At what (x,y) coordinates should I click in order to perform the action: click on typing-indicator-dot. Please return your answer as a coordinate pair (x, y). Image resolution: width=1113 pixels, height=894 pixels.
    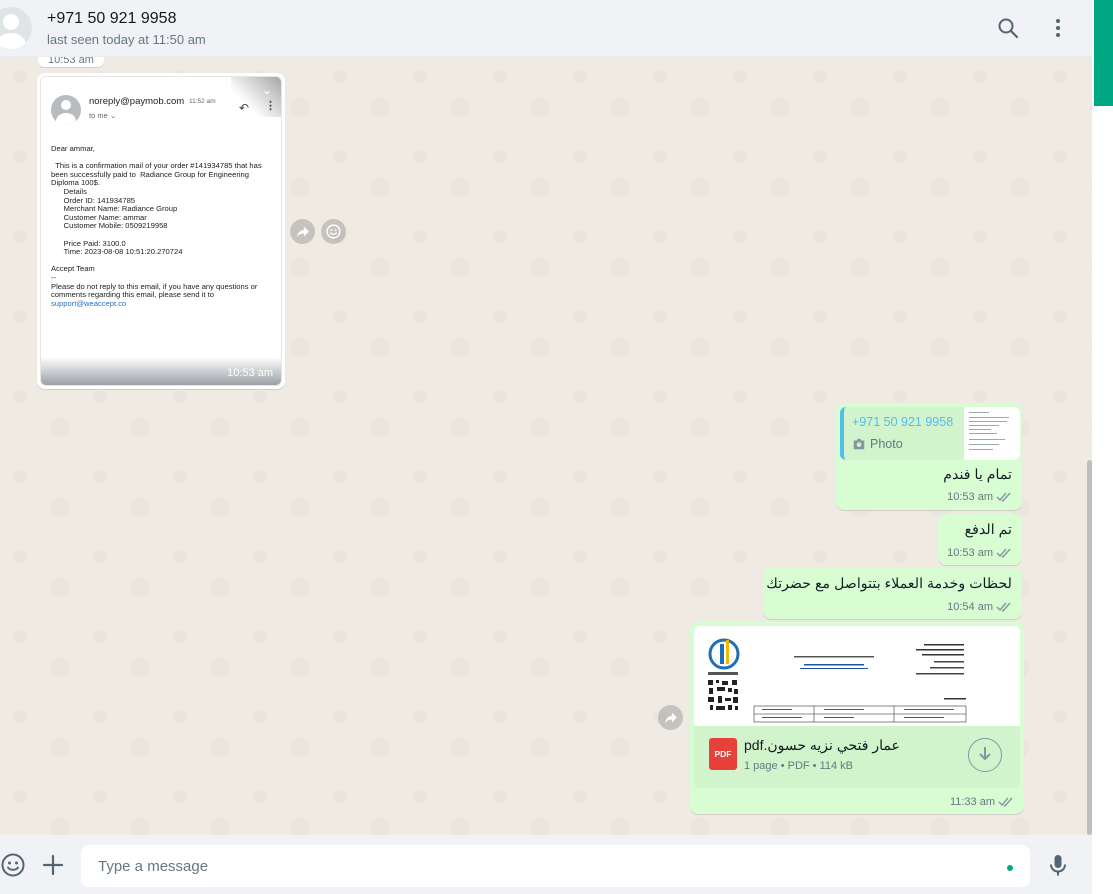
    Looking at the image, I should click on (1010, 868).